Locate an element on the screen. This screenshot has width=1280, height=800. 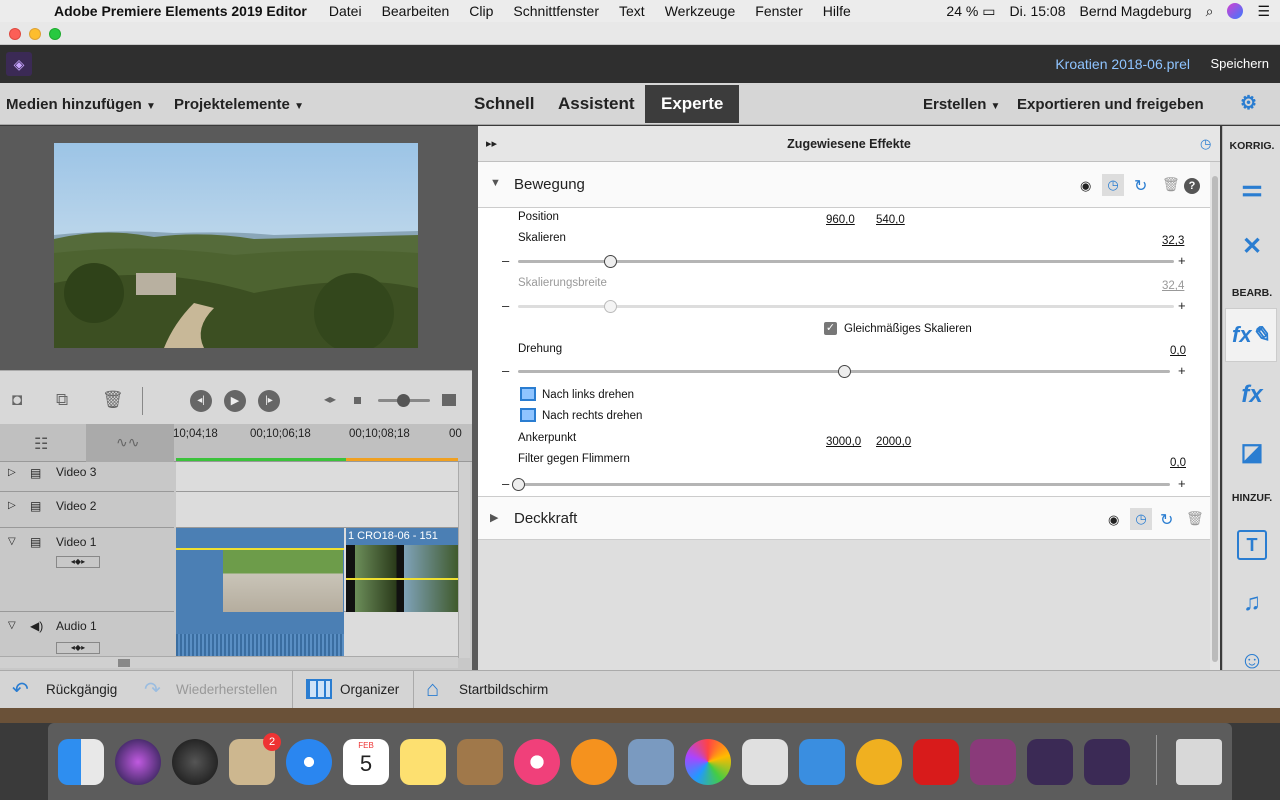
rotate-right-icon is located at coordinates (528, 415).